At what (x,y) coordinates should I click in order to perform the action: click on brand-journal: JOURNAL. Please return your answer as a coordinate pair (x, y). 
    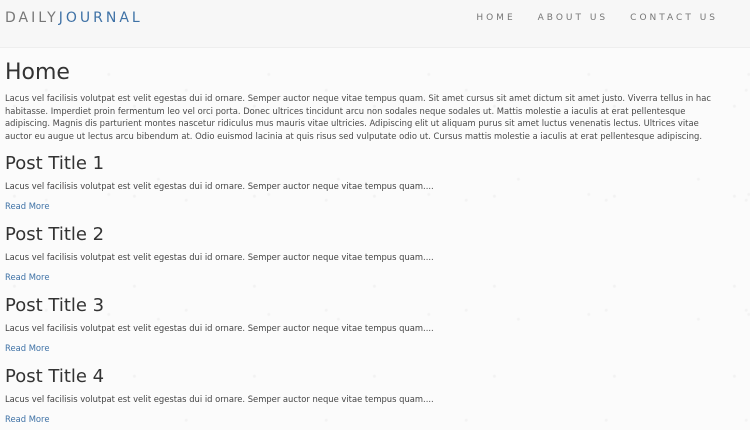
    Looking at the image, I should click on (100, 18).